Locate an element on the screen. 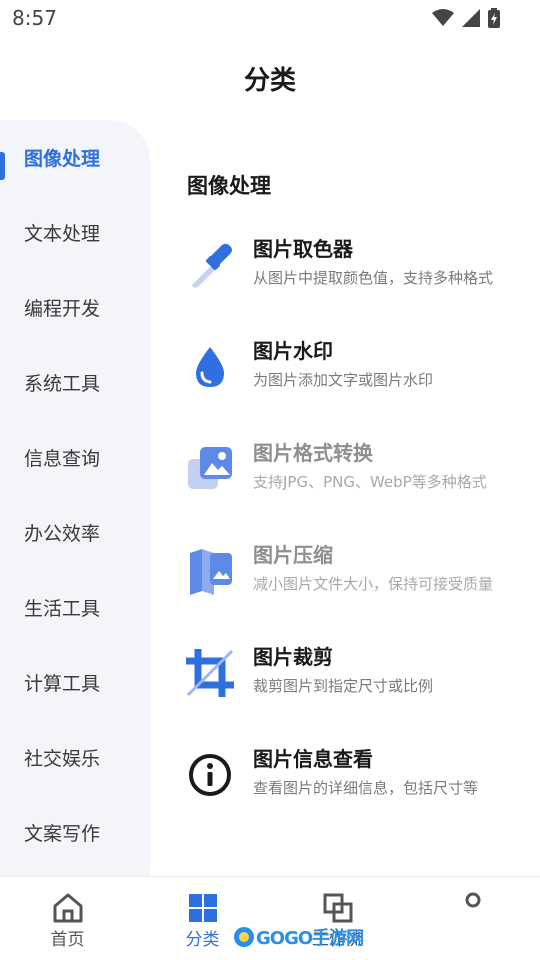 This screenshot has width=540, height=960. sidebar-item-office: 办公效率 is located at coordinates (75, 533).